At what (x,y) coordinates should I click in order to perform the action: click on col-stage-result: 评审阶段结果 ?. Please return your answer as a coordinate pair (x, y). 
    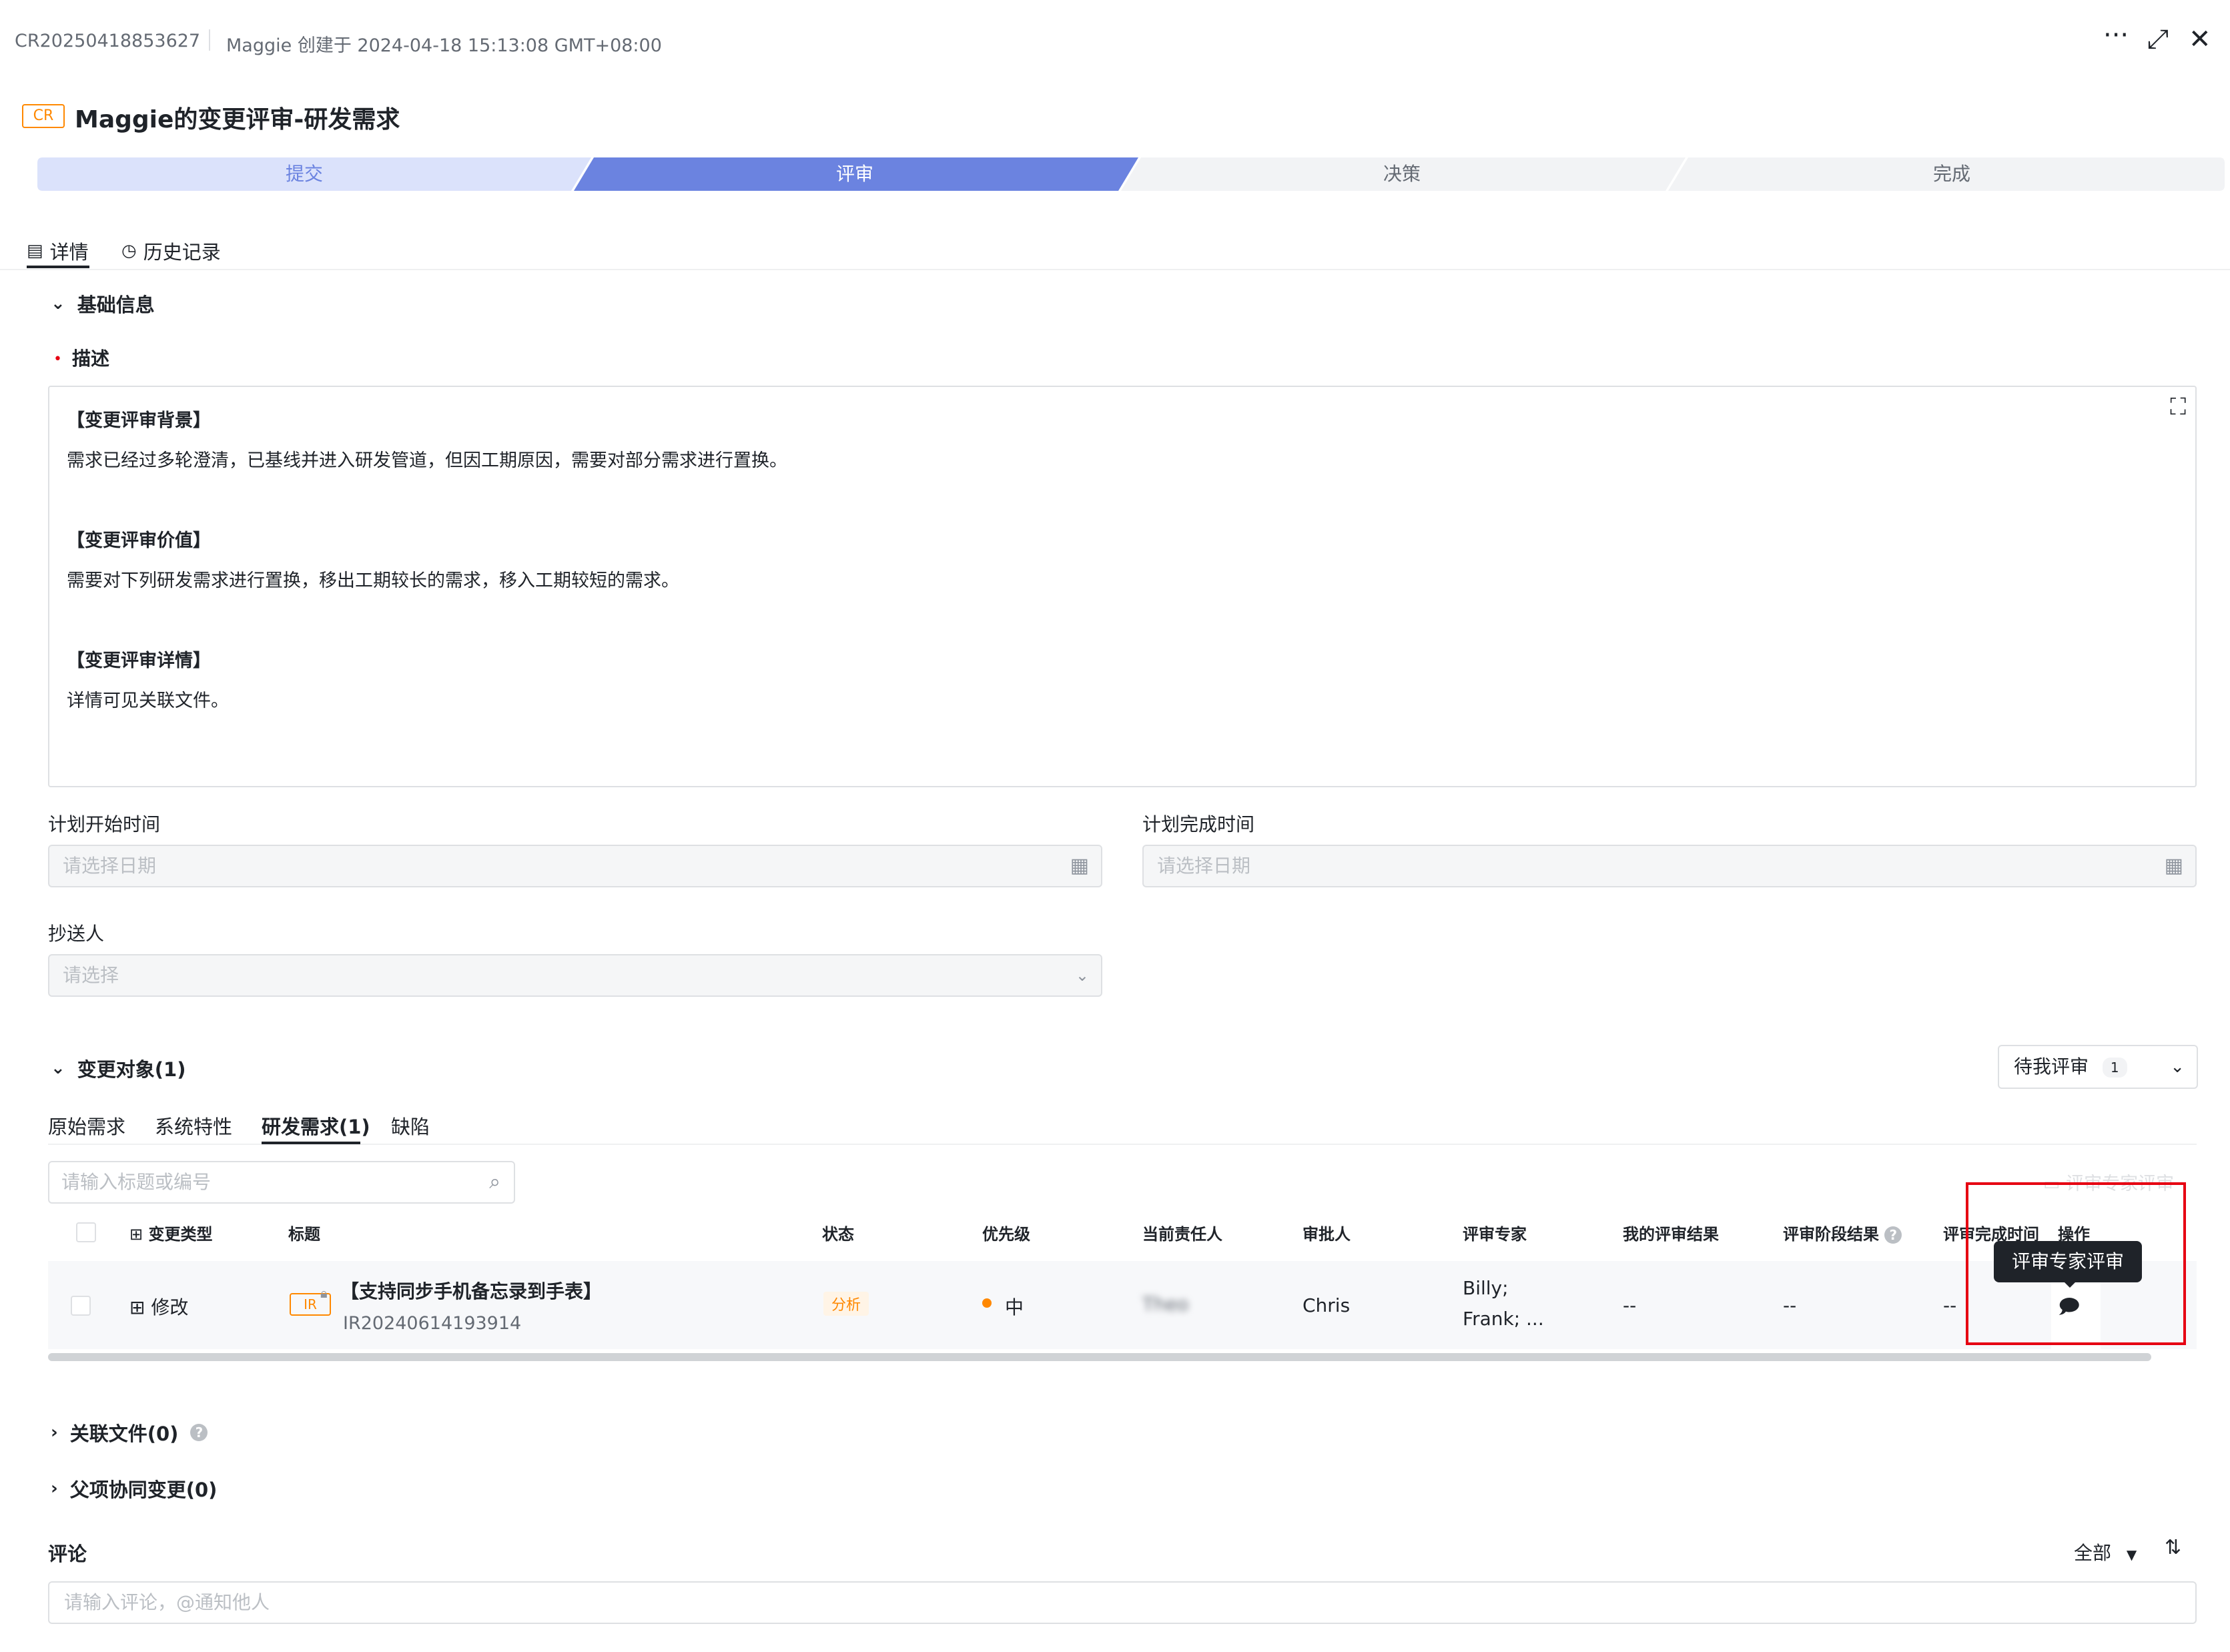
    Looking at the image, I should click on (1842, 1232).